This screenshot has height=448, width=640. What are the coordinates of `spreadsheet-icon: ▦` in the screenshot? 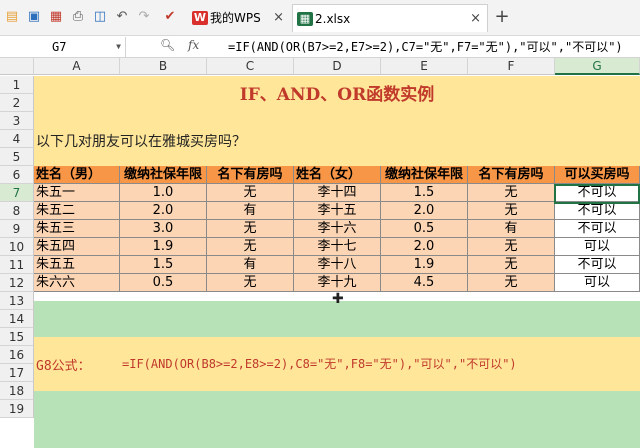 It's located at (305, 19).